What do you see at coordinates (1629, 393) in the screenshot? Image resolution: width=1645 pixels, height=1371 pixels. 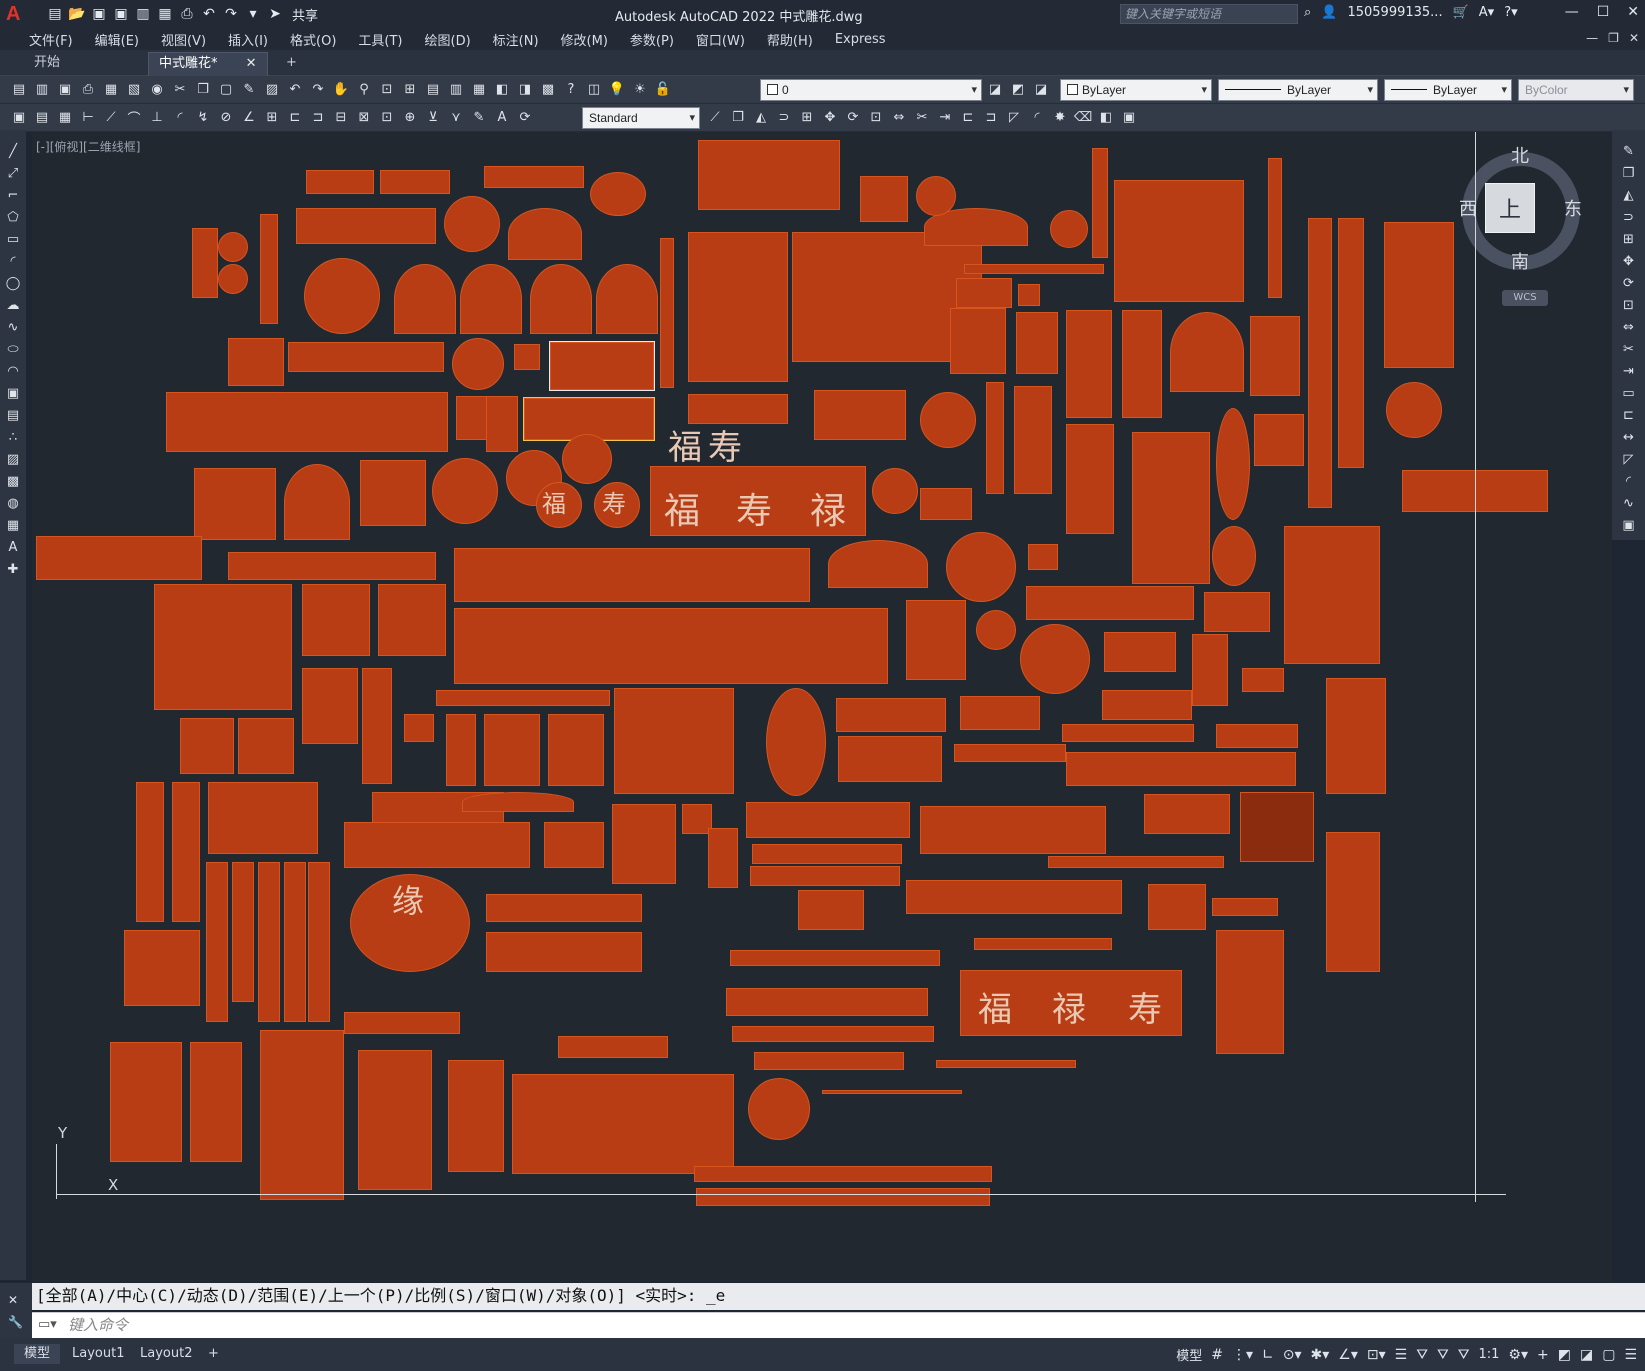 I see `break-point-icon: ▭` at bounding box center [1629, 393].